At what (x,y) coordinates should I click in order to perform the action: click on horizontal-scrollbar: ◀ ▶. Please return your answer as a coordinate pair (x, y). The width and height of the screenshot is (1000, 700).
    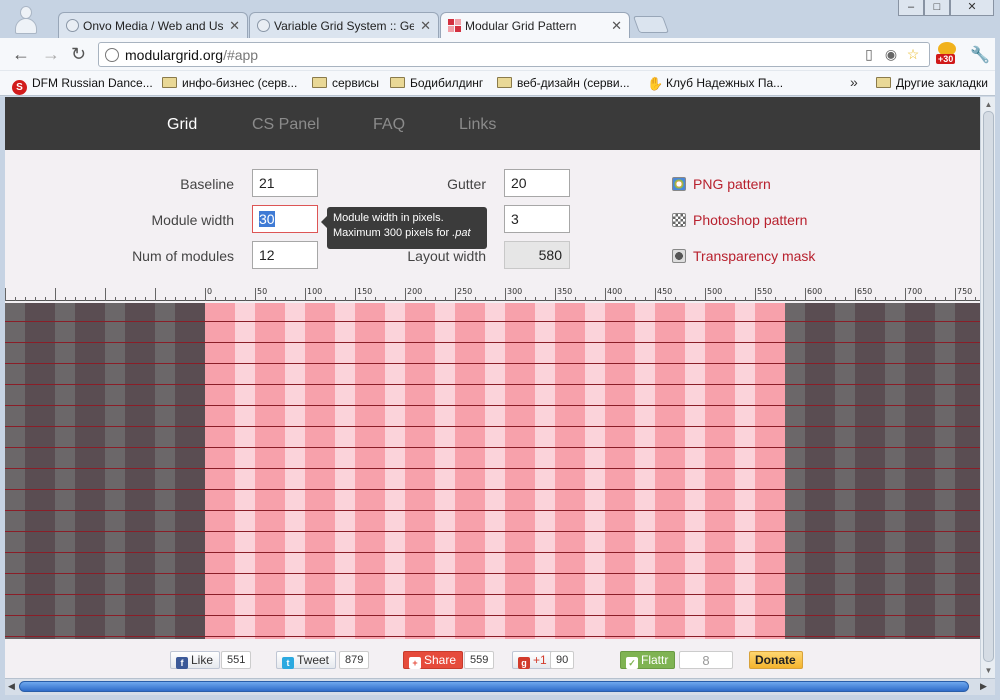
    Looking at the image, I should click on (500, 686).